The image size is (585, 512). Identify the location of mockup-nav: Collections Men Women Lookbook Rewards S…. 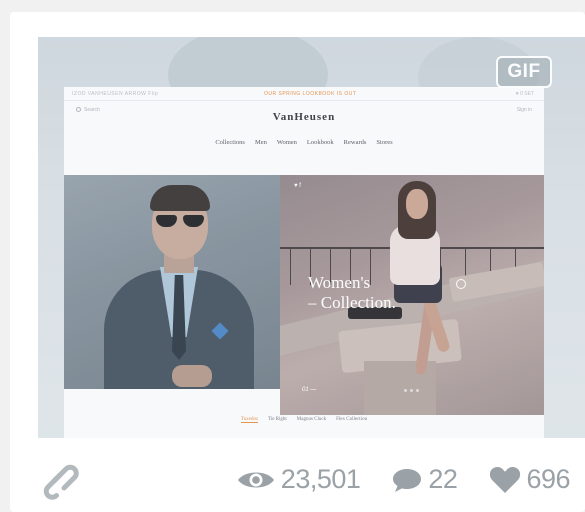
(304, 142).